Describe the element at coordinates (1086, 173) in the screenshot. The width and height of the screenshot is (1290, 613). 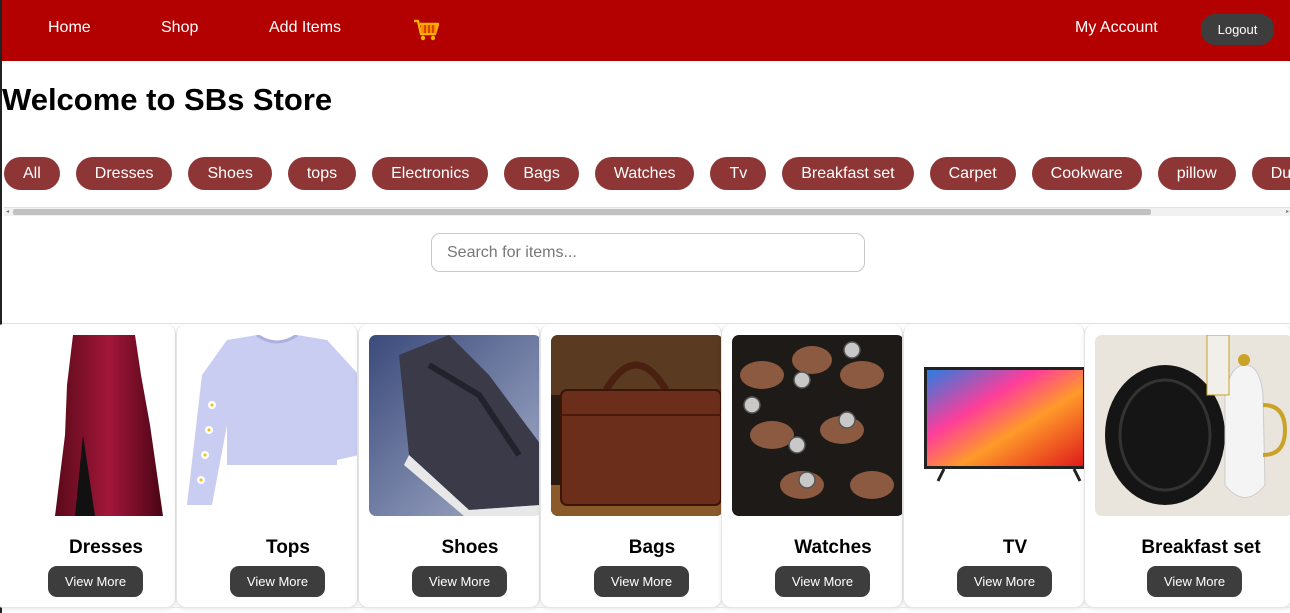
I see `category-pill-cookware: Cookware` at that location.